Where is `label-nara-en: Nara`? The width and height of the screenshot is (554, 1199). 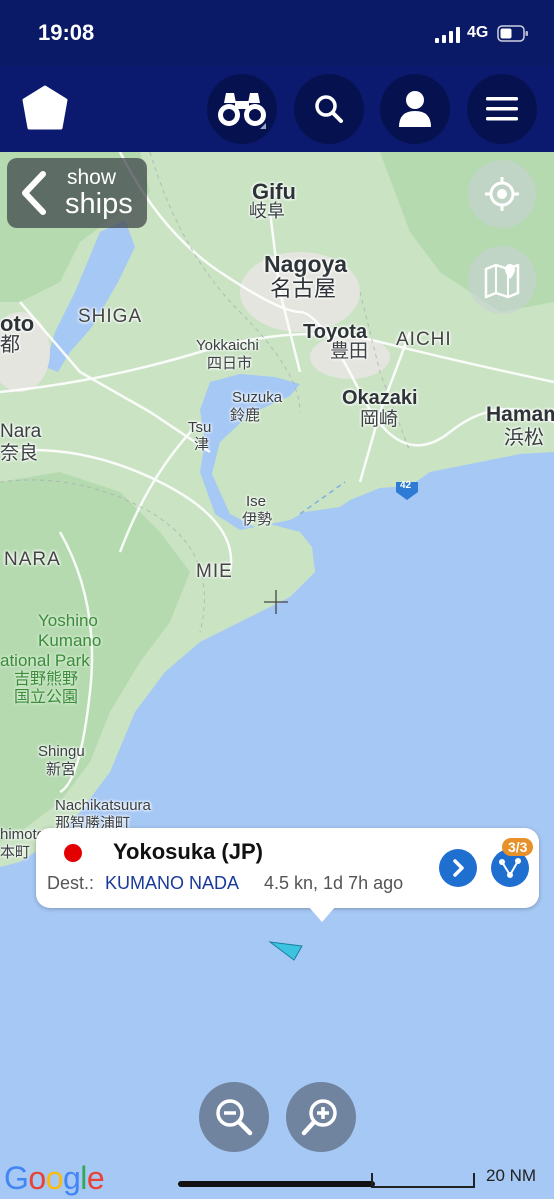 label-nara-en: Nara is located at coordinates (21, 431).